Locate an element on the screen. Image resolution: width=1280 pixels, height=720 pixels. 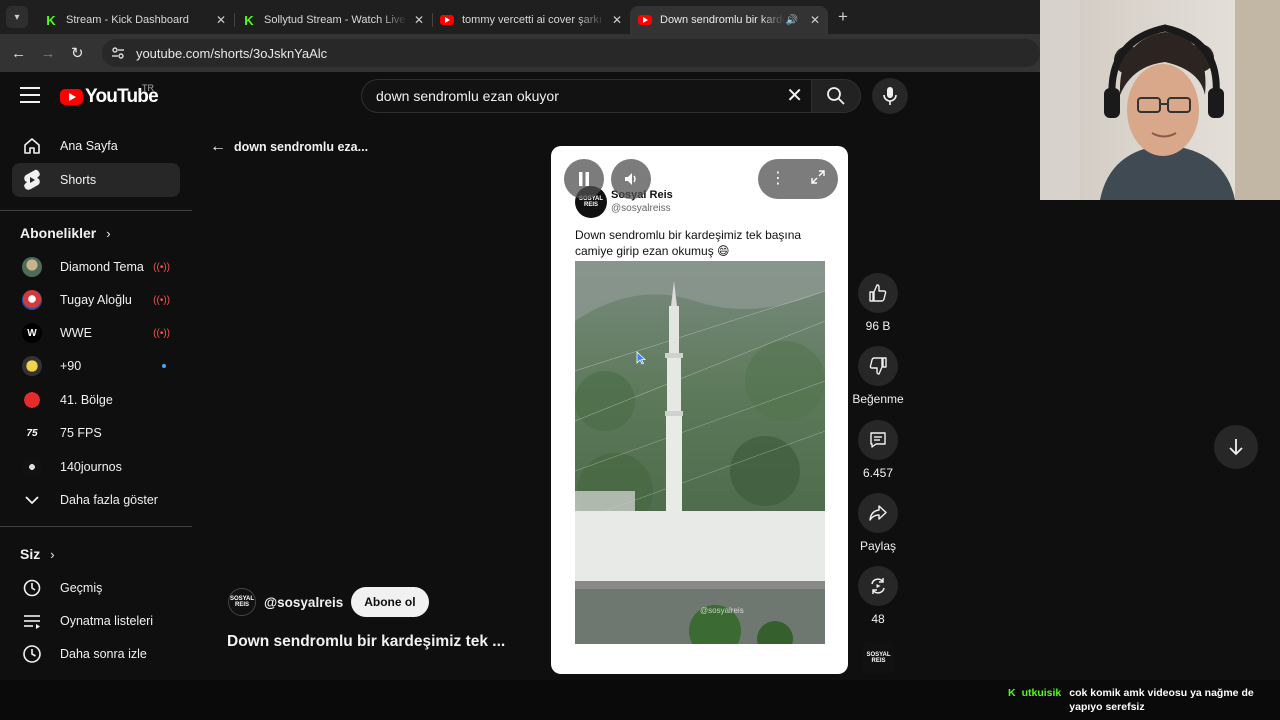
sidebar-item-label: 75 FPS is located at coordinates (81, 433).